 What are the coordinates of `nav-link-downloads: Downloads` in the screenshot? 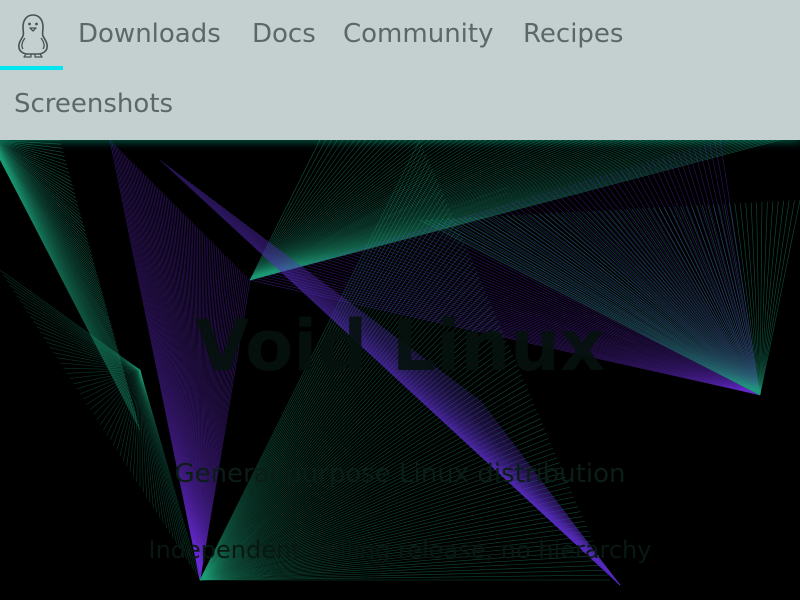 It's located at (149, 34).